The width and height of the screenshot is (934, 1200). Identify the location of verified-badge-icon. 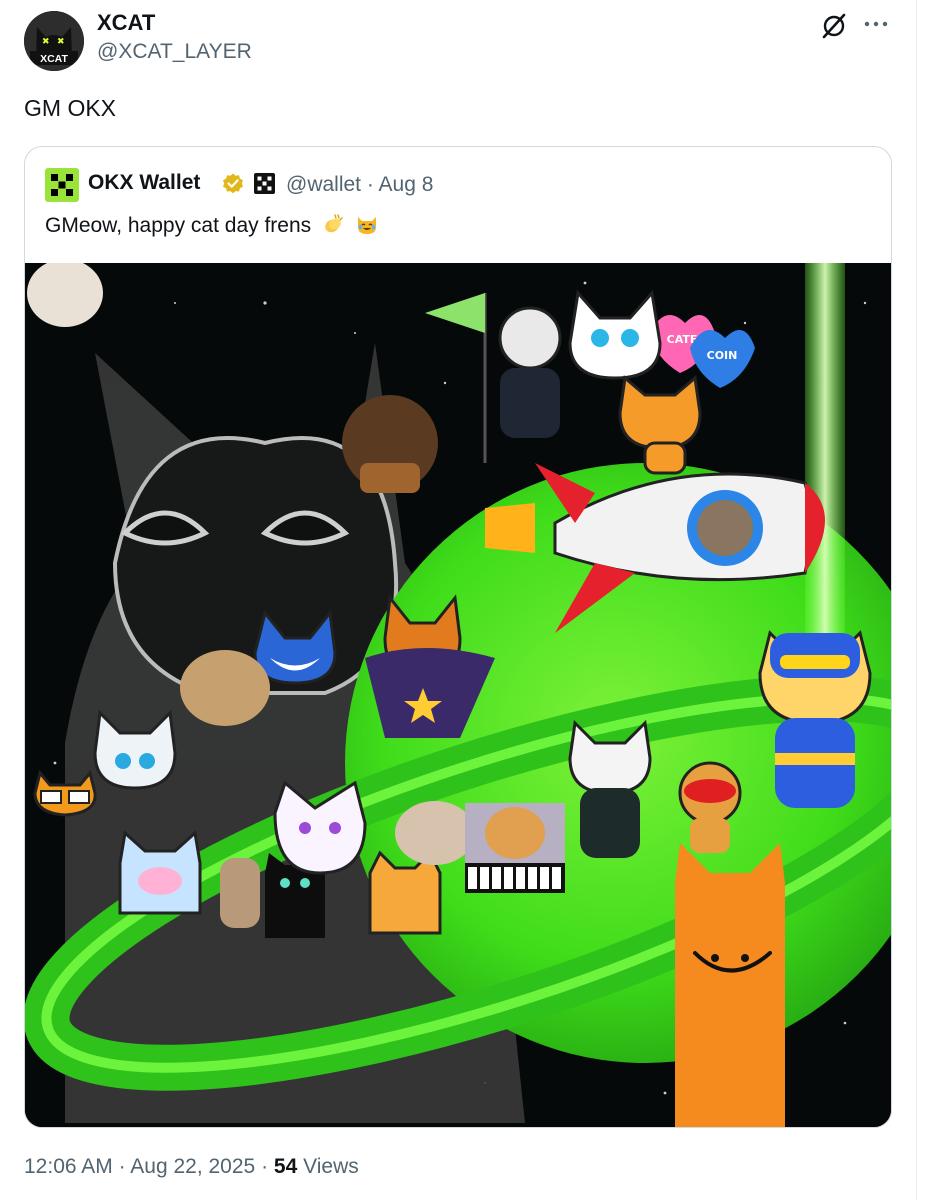
(233, 184).